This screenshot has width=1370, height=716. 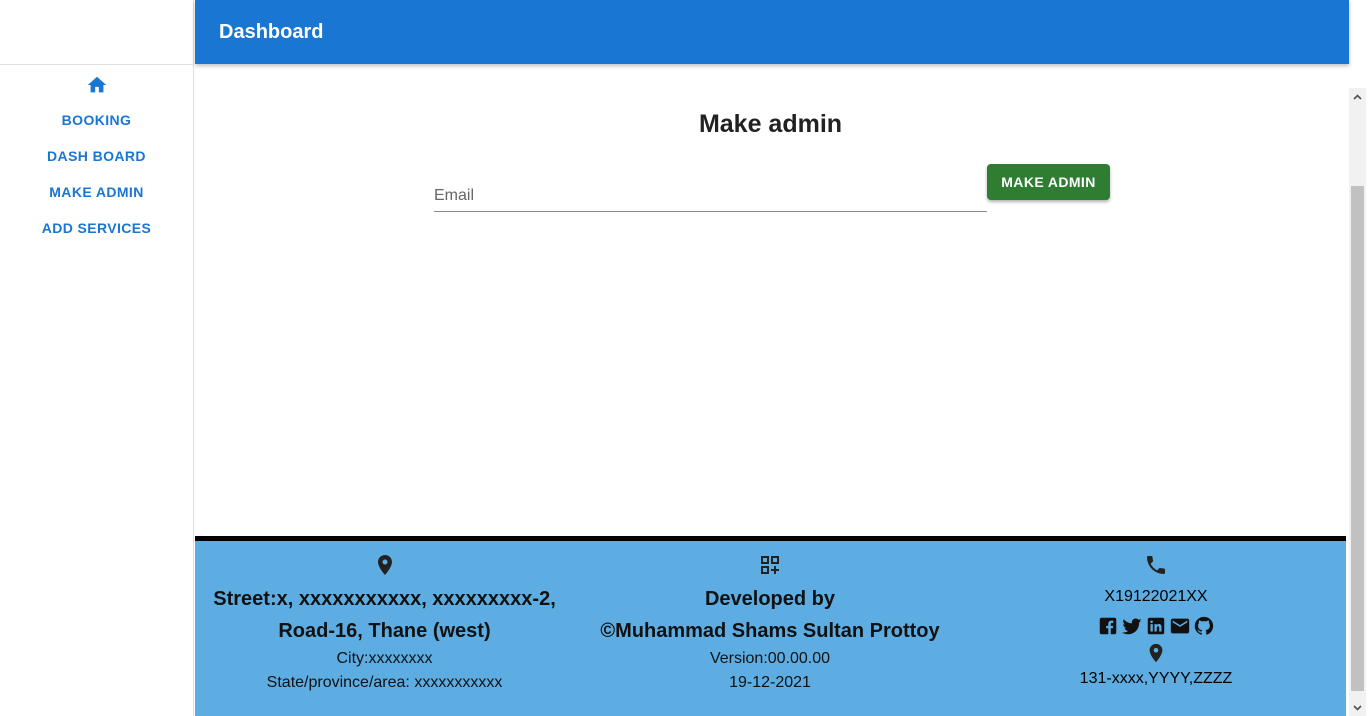 I want to click on developed-by-label: Developed by, so click(x=770, y=599).